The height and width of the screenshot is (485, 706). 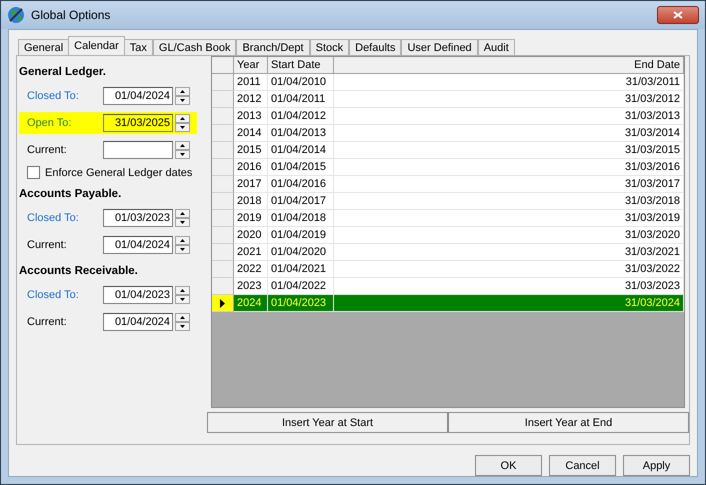 I want to click on close-icon, so click(x=678, y=15).